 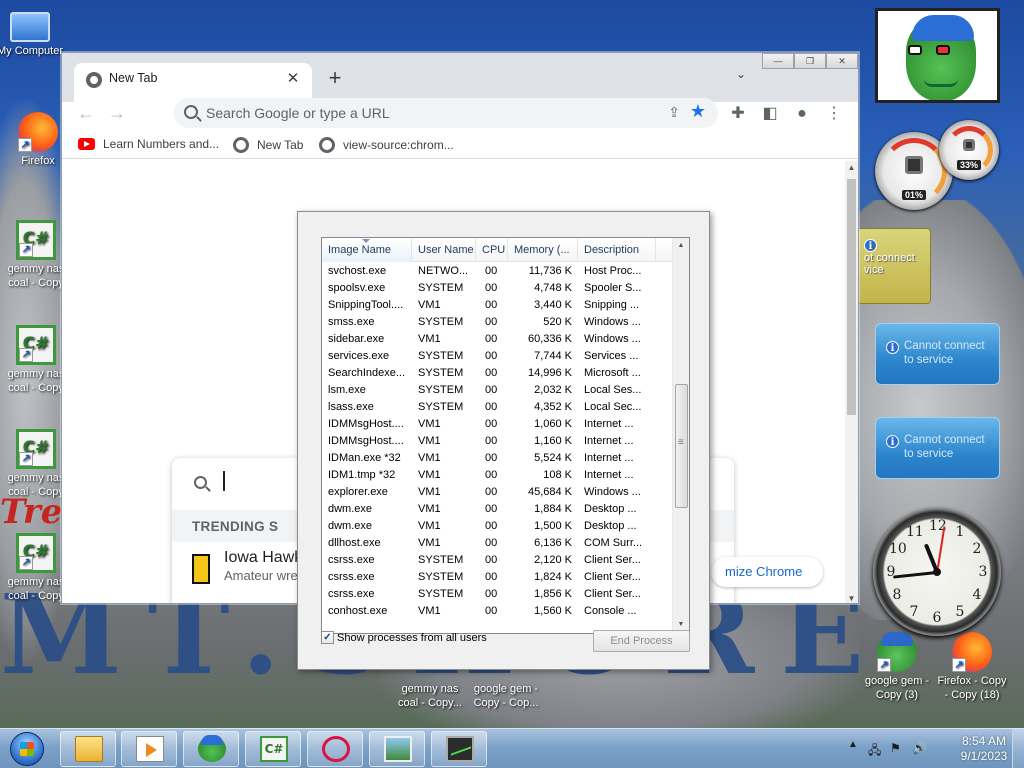 What do you see at coordinates (934, 748) in the screenshot?
I see `system-tray: ▲ 🖧 ⚑ 🔊 8:54 AM 9/1/2023` at bounding box center [934, 748].